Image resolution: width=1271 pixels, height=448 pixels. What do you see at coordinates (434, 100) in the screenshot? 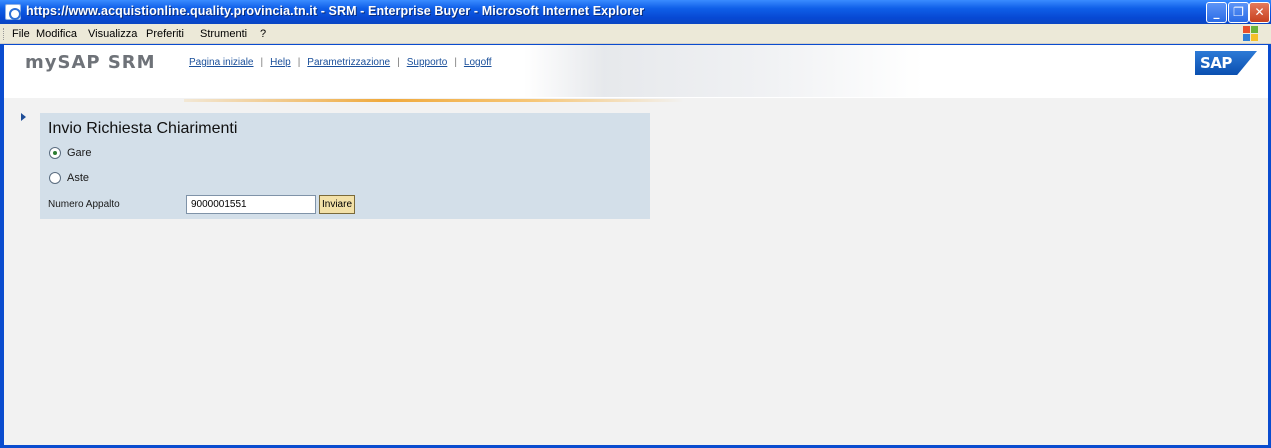
I see `header-accent-line` at bounding box center [434, 100].